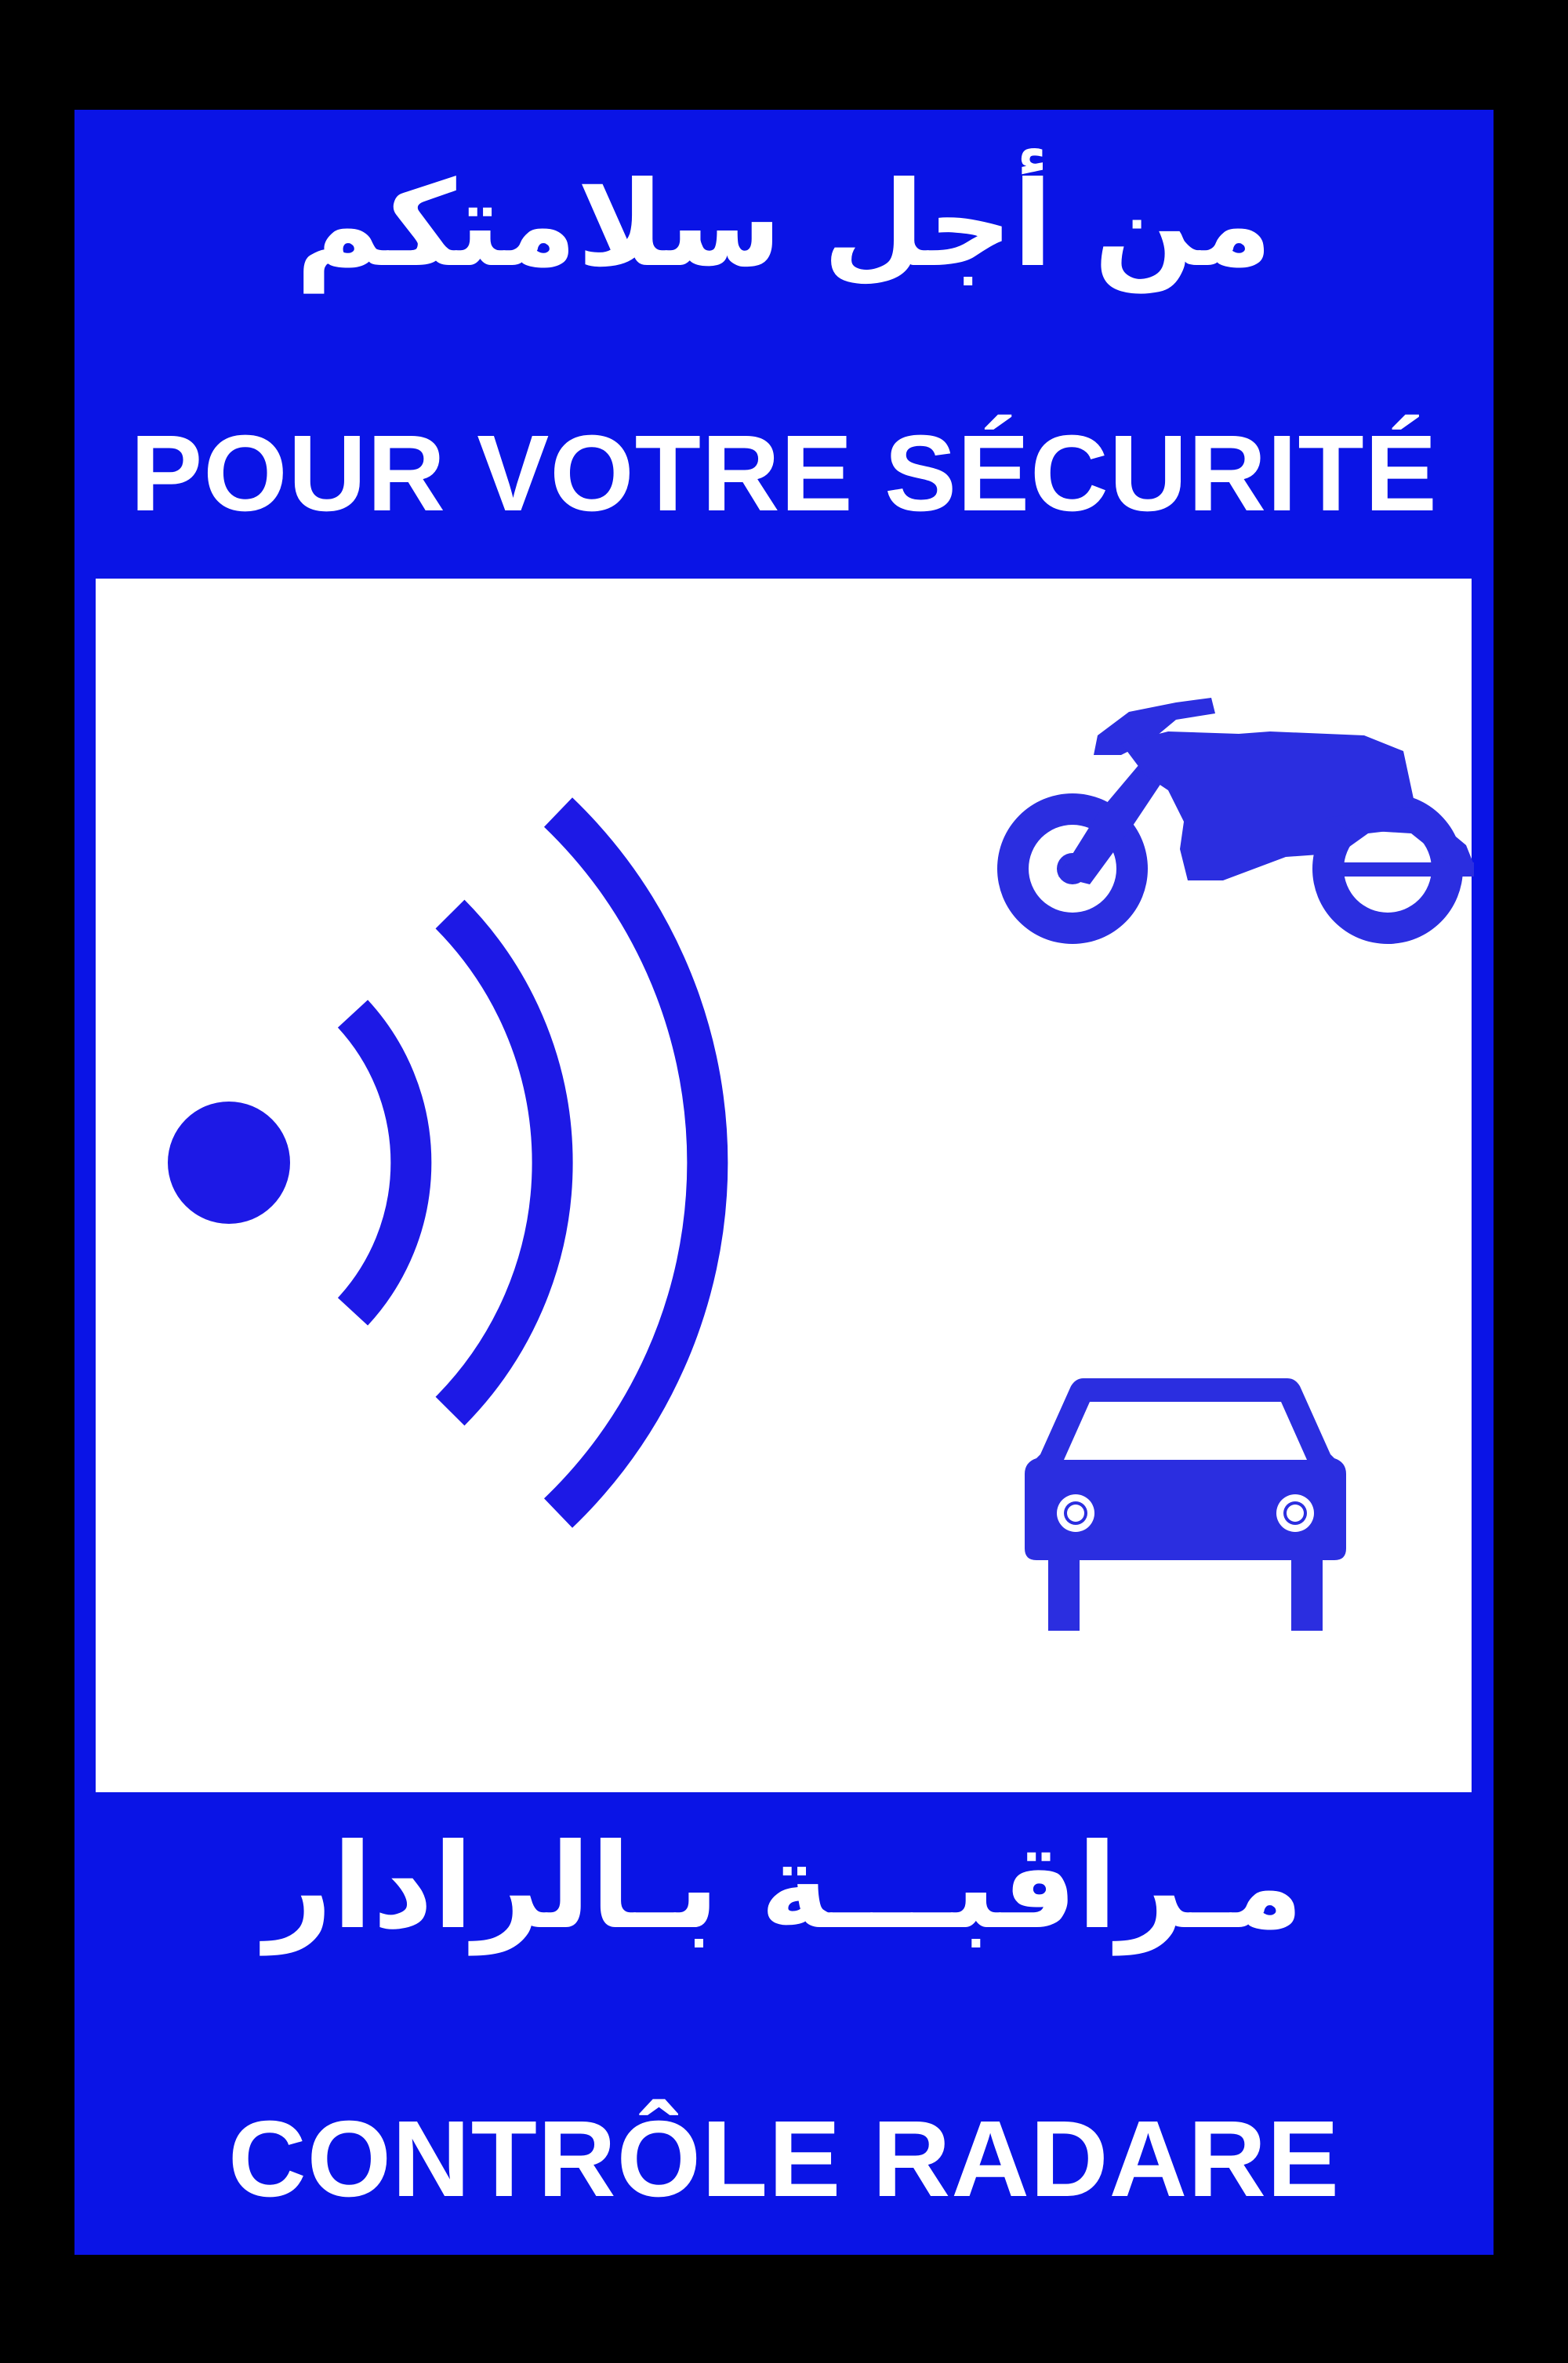  What do you see at coordinates (784, 2160) in the screenshot?
I see `french-subheading: CONTRÔLE RADARE` at bounding box center [784, 2160].